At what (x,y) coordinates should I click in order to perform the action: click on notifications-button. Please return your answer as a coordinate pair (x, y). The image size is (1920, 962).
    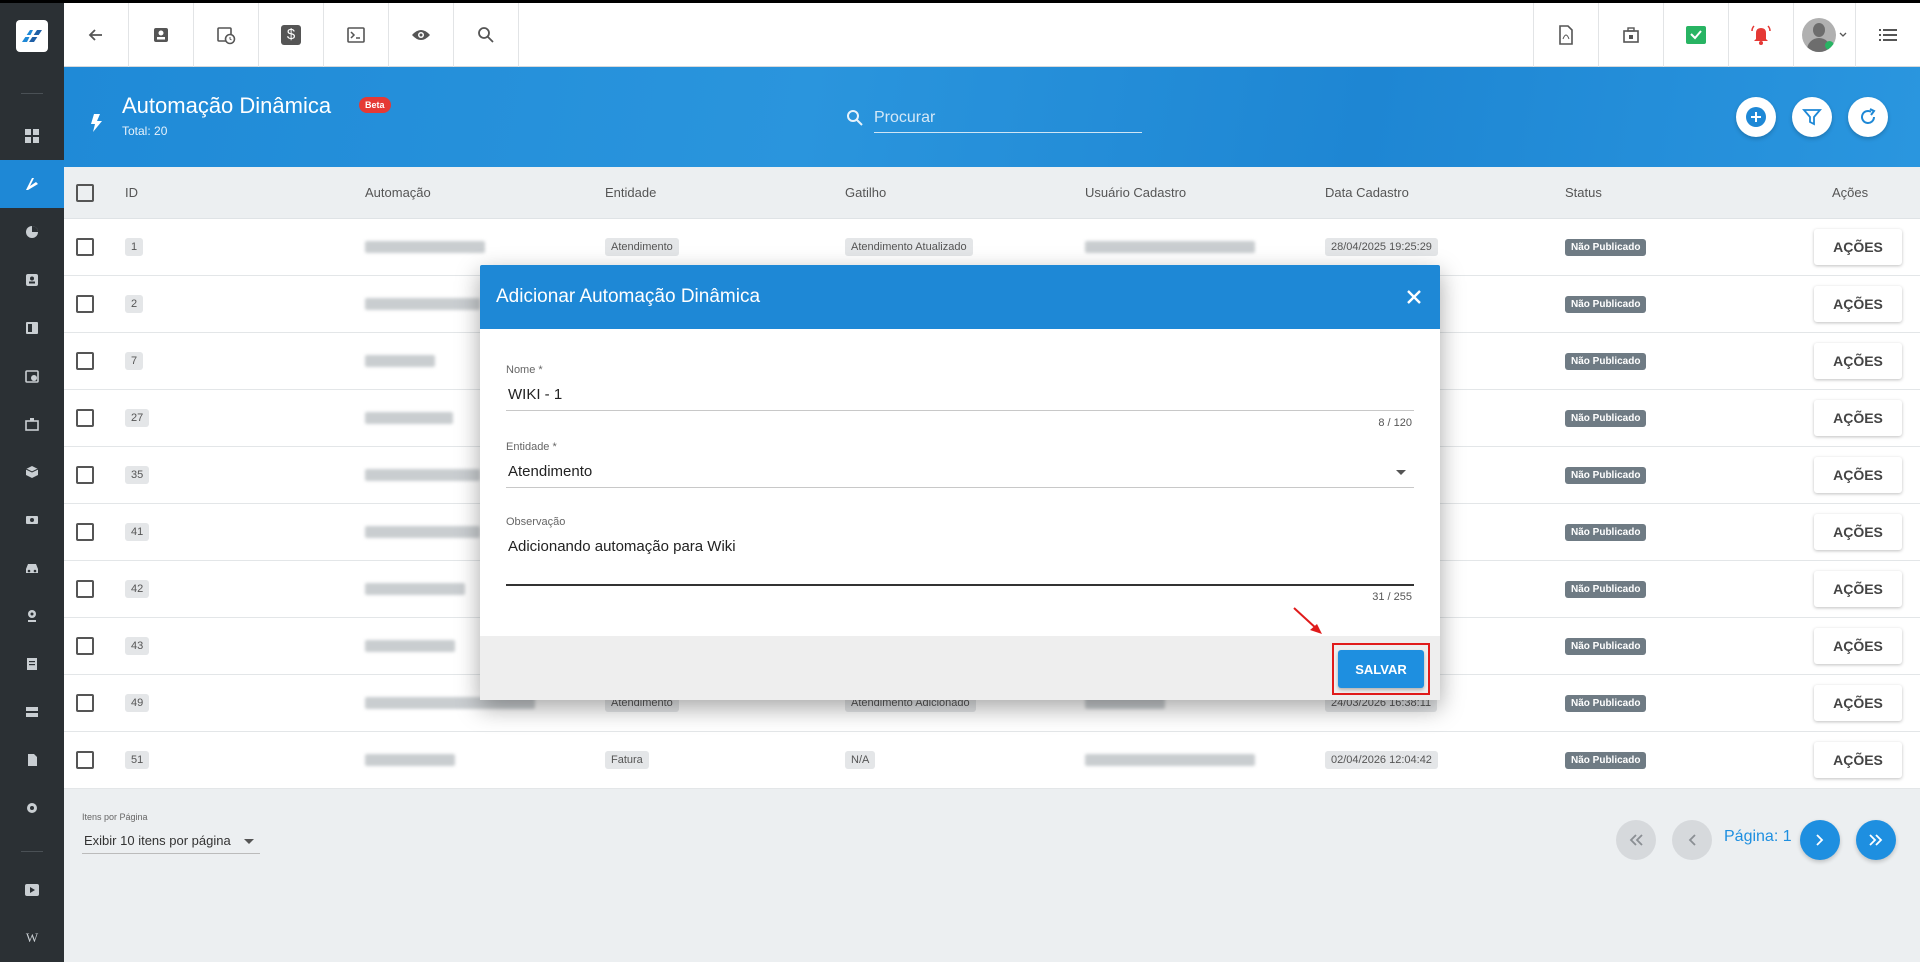
    Looking at the image, I should click on (1760, 35).